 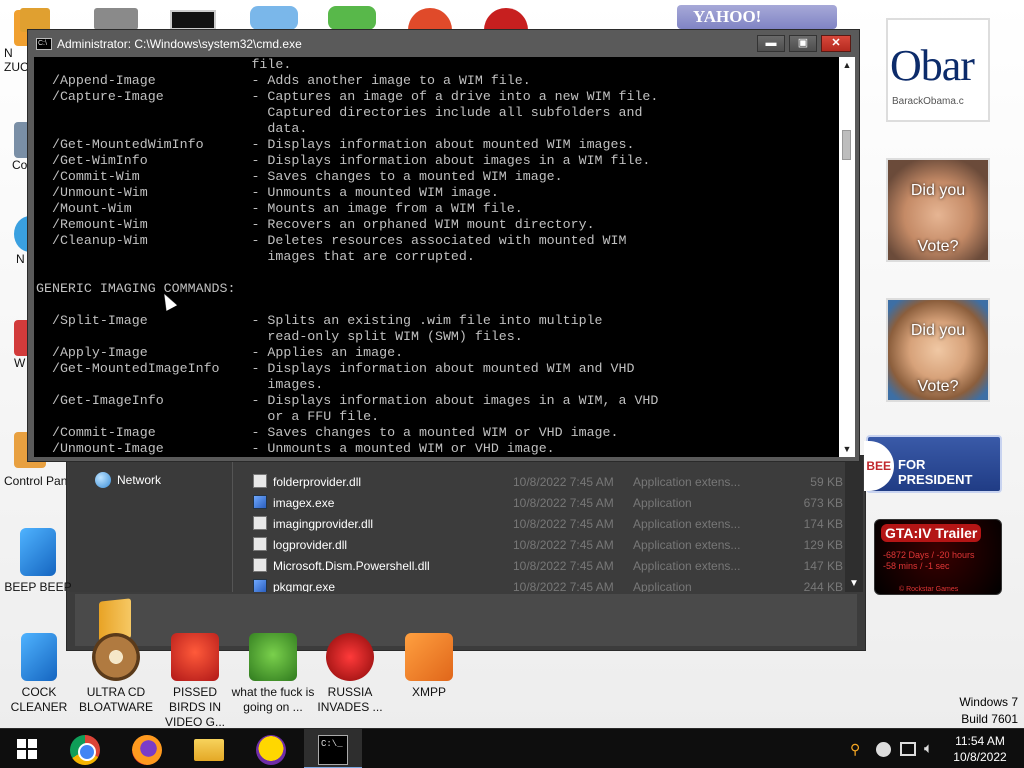 I want to click on folder-icon, so click(x=209, y=750).